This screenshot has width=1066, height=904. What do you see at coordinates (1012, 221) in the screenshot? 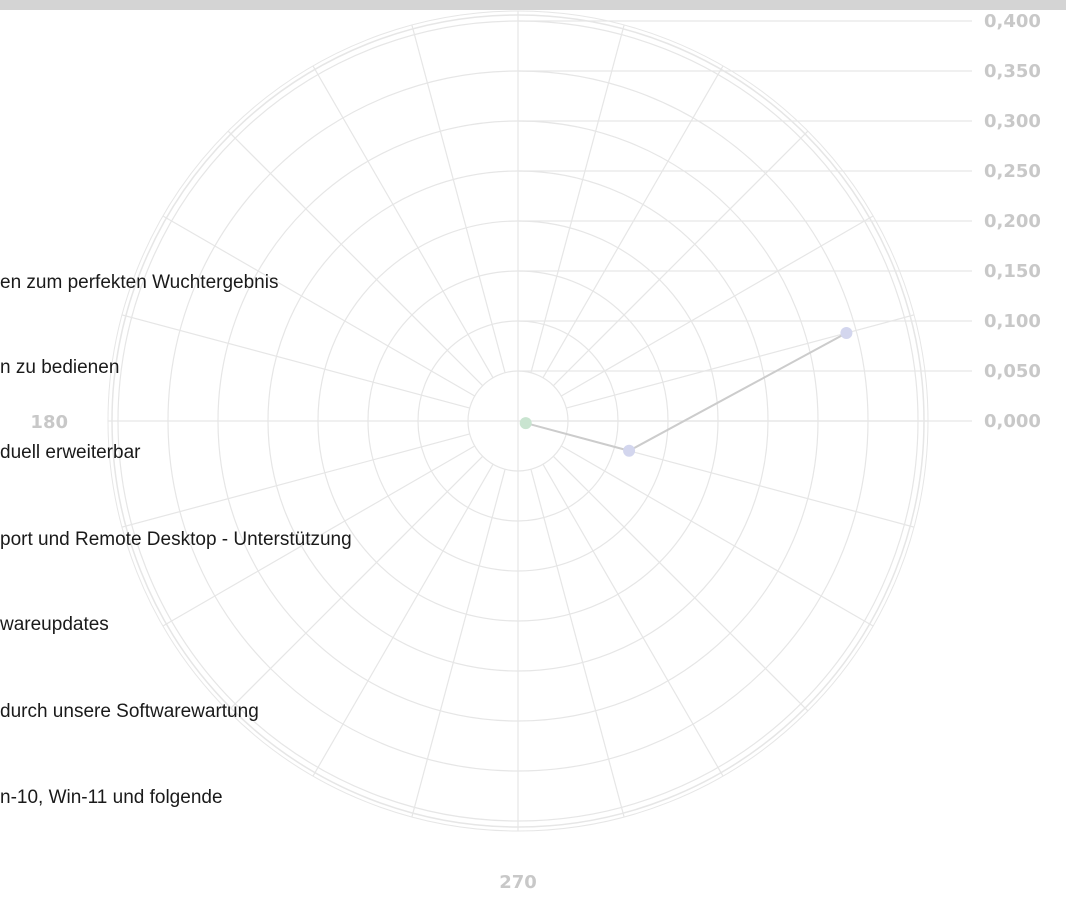
I see `radial-tick-label: 0,200` at bounding box center [1012, 221].